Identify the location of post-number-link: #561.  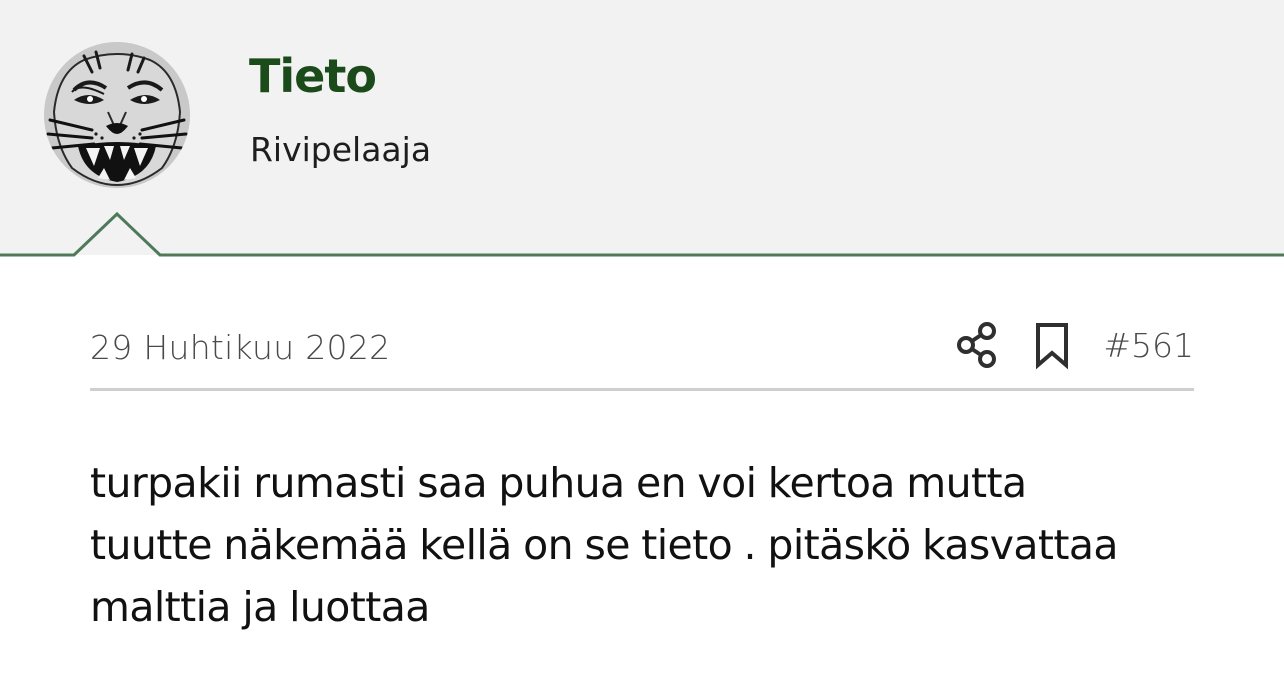
(1148, 346).